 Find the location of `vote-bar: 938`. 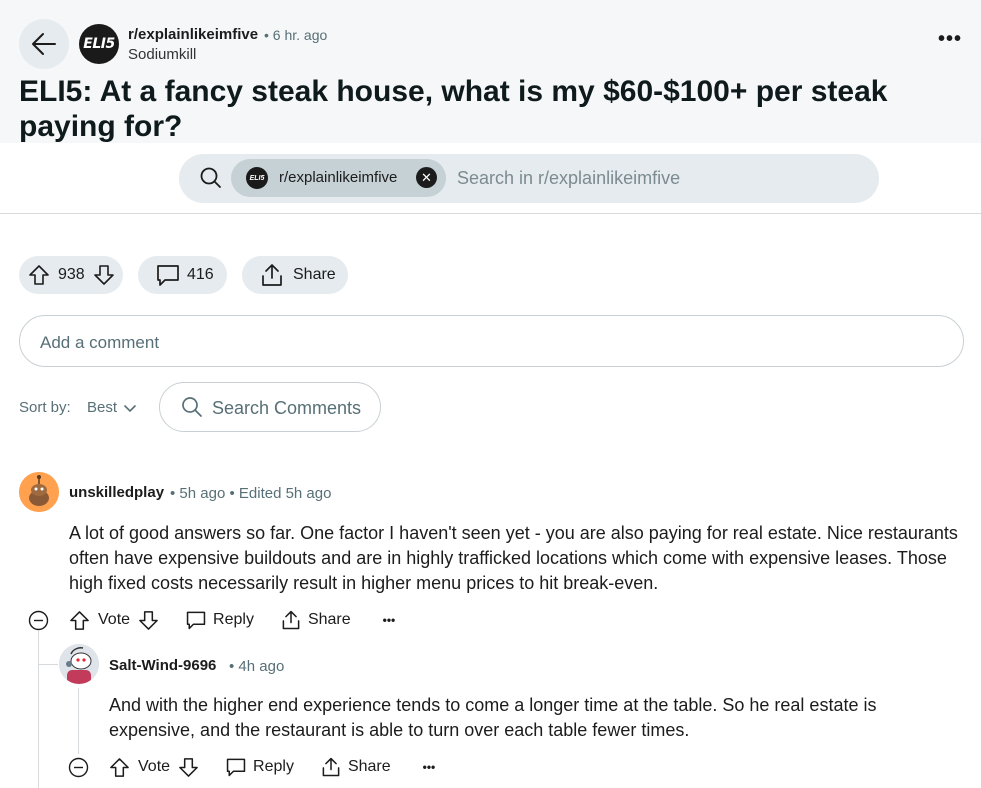

vote-bar: 938 is located at coordinates (71, 275).